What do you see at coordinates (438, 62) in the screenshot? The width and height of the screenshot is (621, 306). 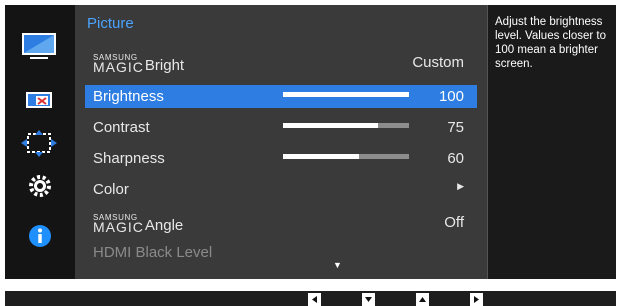 I see `magic-bright-value: Custom` at bounding box center [438, 62].